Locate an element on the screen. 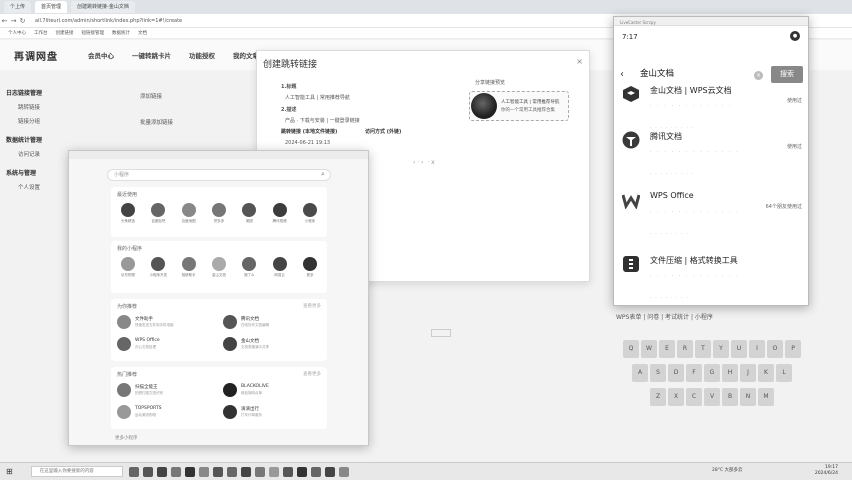 The height and width of the screenshot is (480, 852). app-icon: 金山文档 is located at coordinates (219, 267).